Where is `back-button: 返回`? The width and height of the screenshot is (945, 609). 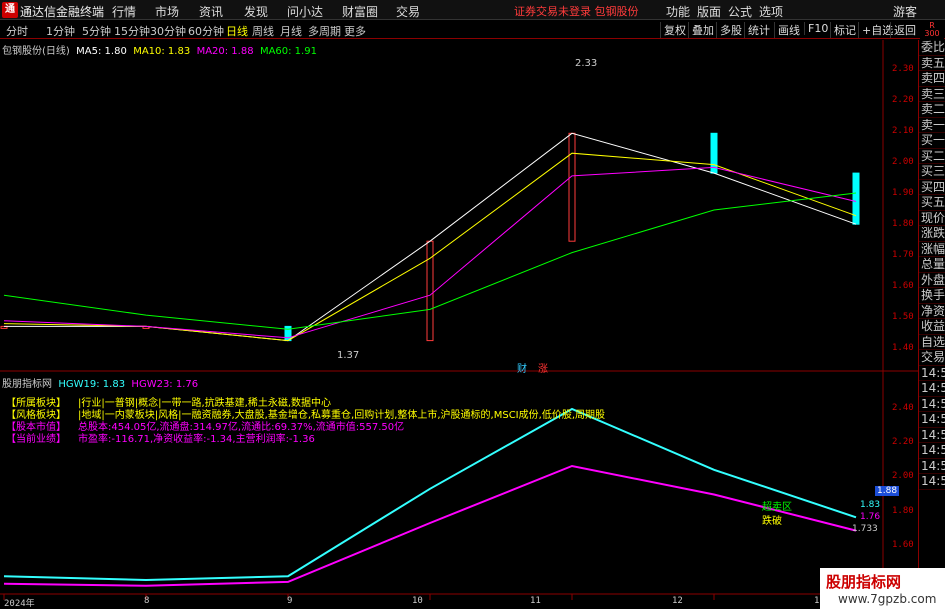 back-button: 返回 is located at coordinates (904, 30).